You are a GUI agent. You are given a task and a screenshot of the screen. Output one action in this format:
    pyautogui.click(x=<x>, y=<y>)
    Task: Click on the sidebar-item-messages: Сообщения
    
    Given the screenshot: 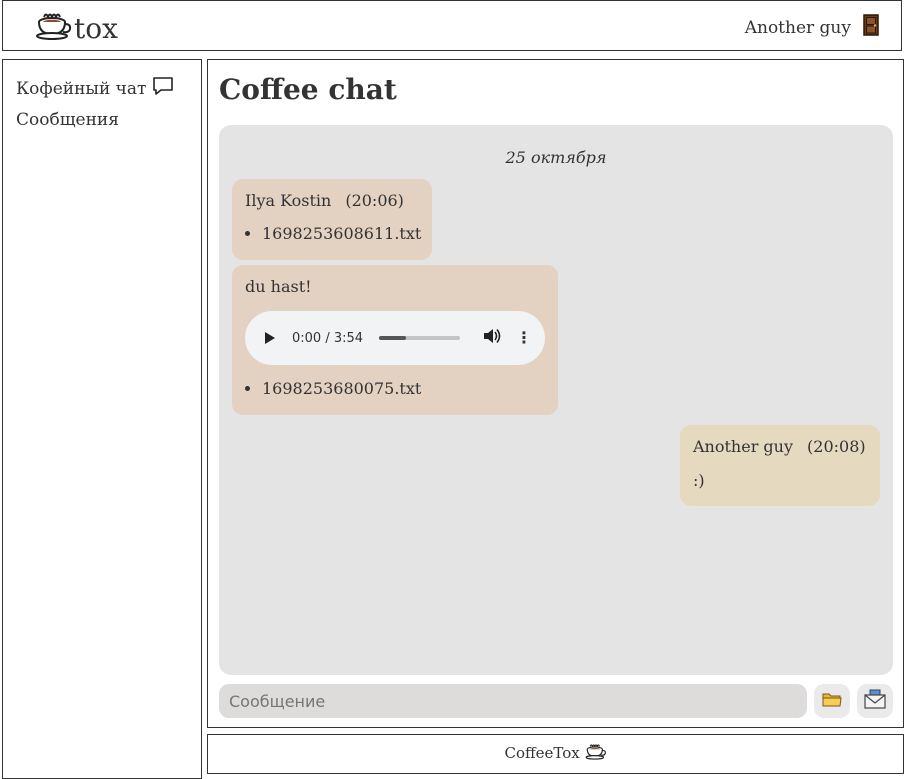 What is the action you would take?
    pyautogui.click(x=67, y=120)
    